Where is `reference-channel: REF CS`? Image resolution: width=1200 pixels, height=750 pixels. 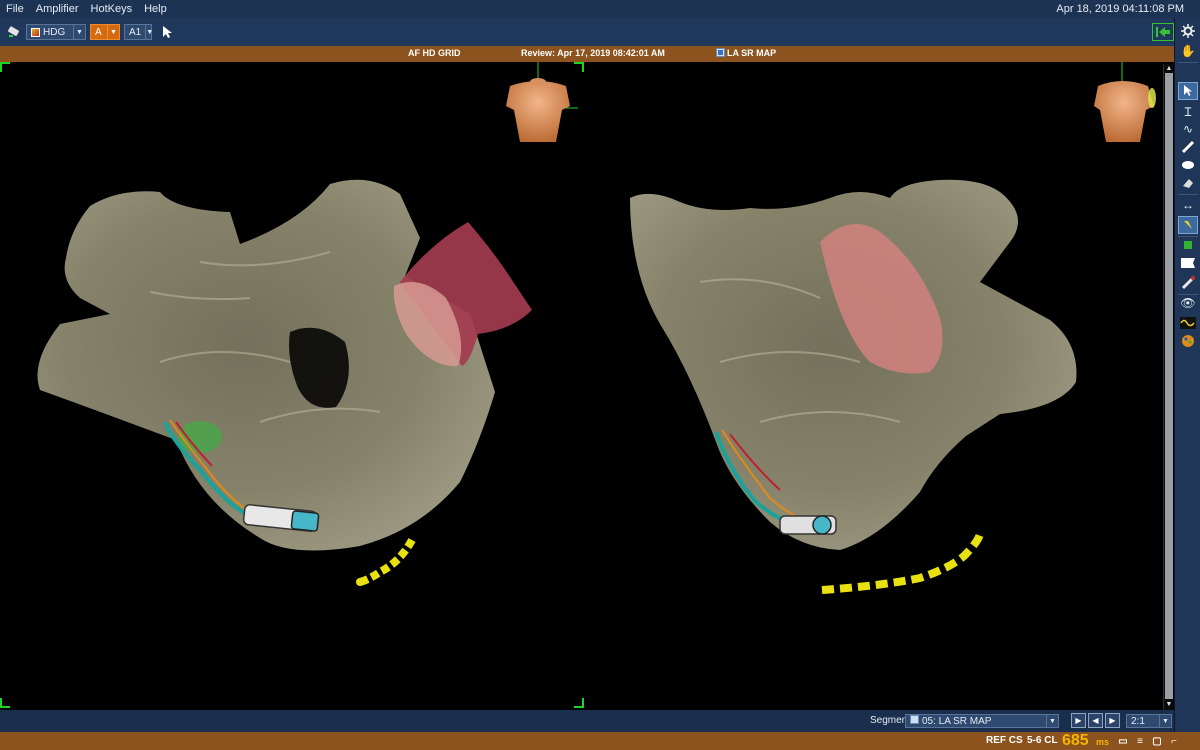 reference-channel: REF CS is located at coordinates (1004, 740).